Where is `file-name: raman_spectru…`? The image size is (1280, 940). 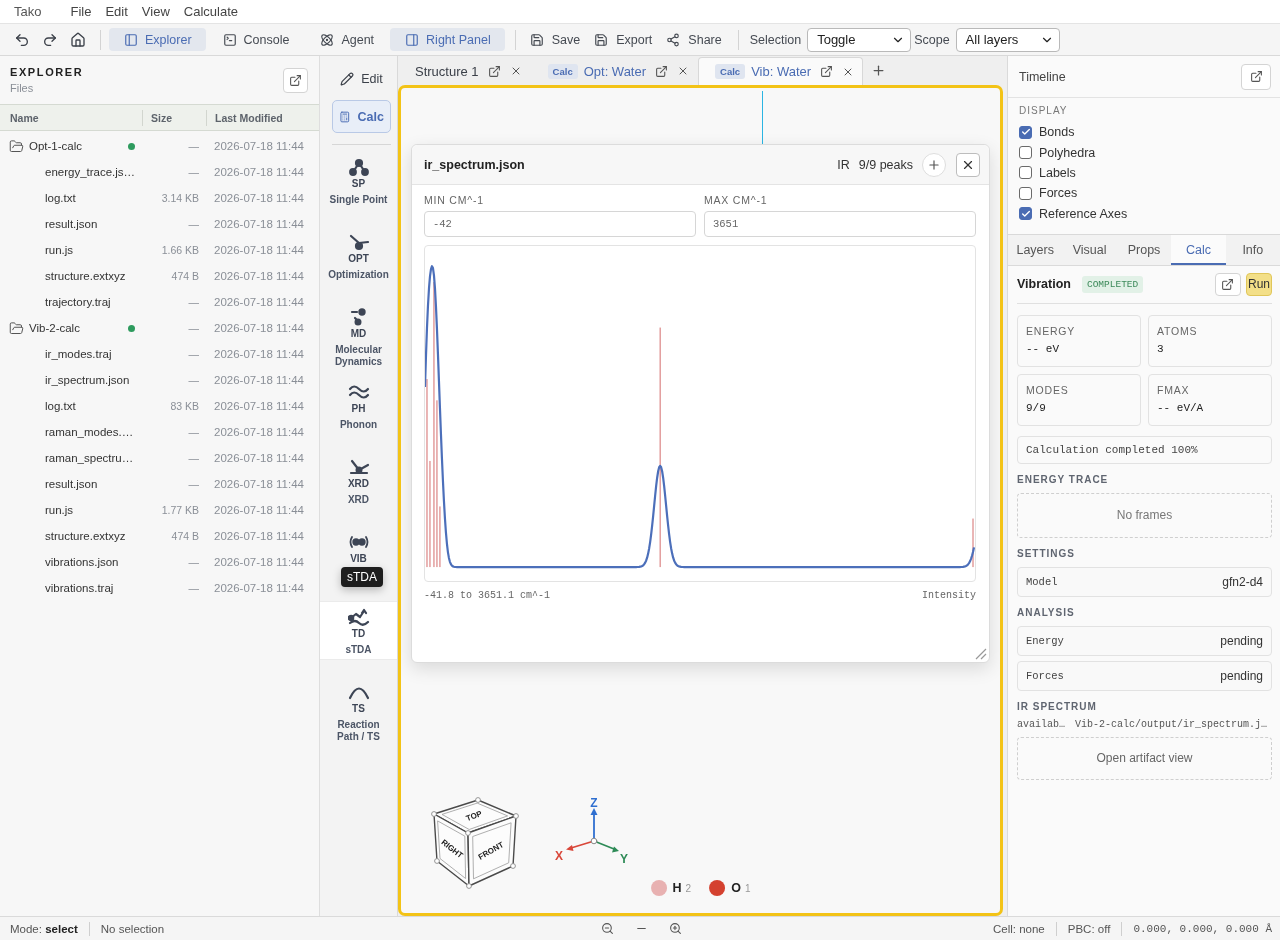
file-name: raman_spectru… is located at coordinates (89, 458).